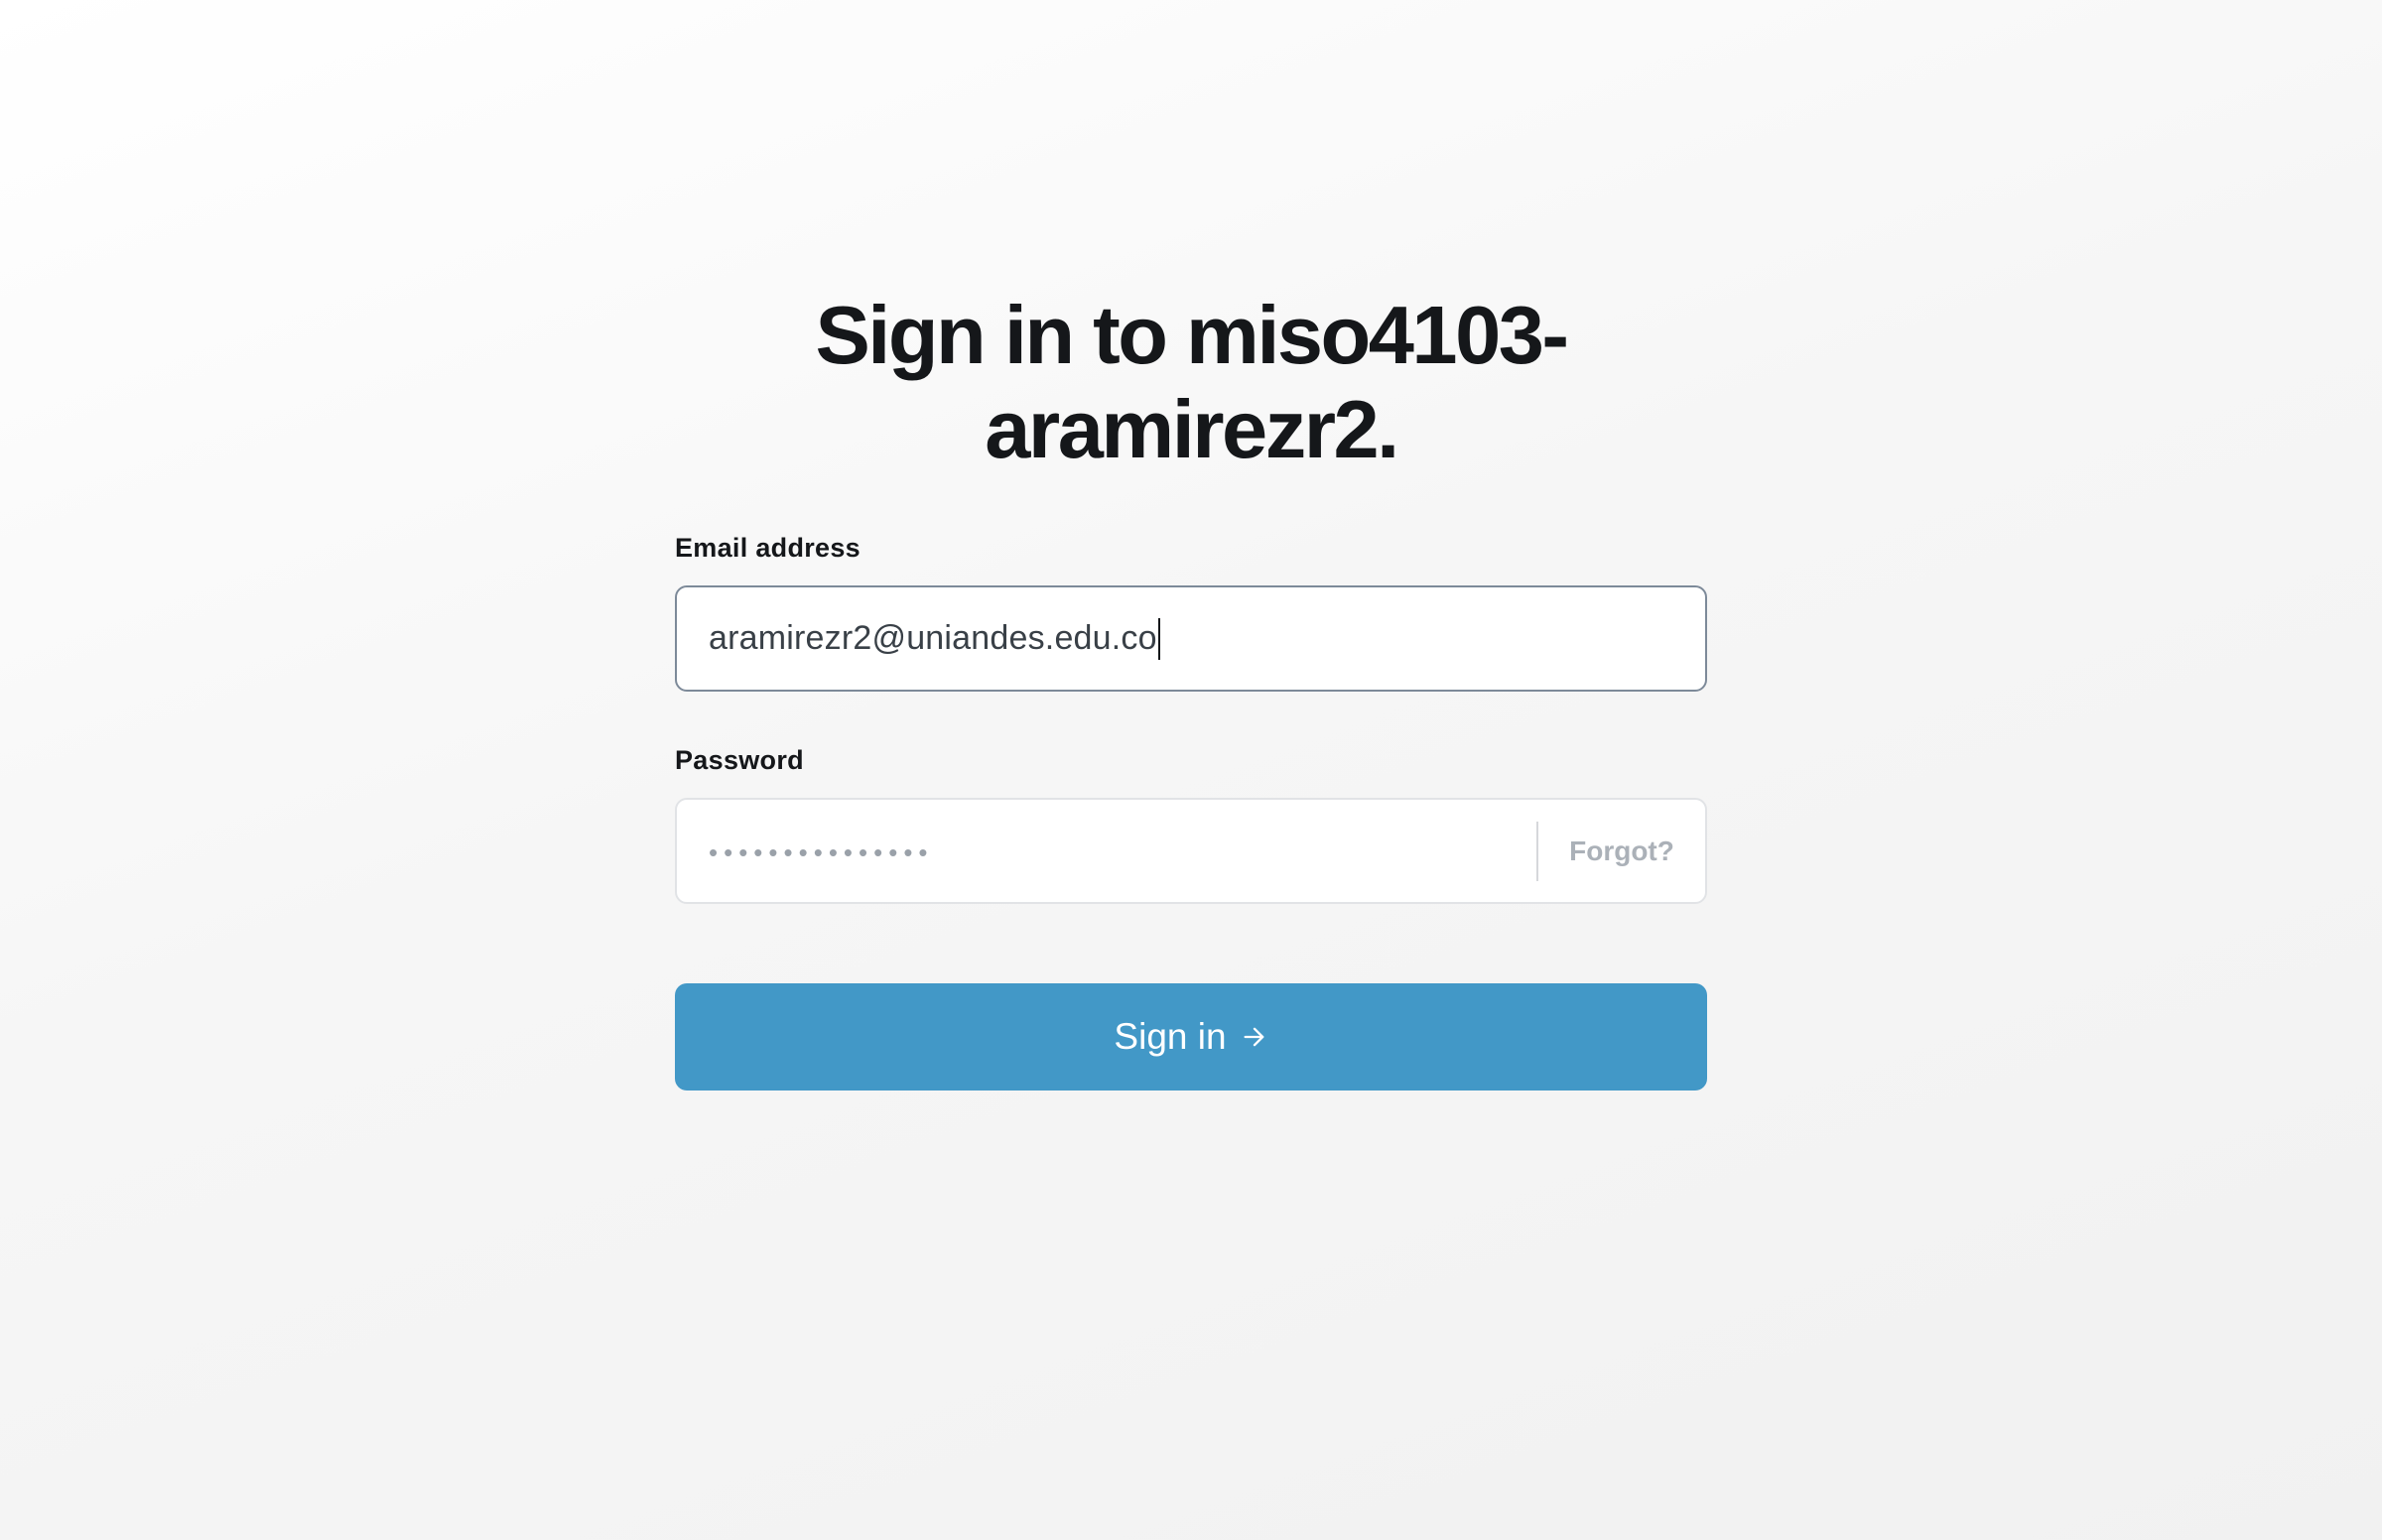 The width and height of the screenshot is (2382, 1540). What do you see at coordinates (740, 760) in the screenshot?
I see `password-label: Password` at bounding box center [740, 760].